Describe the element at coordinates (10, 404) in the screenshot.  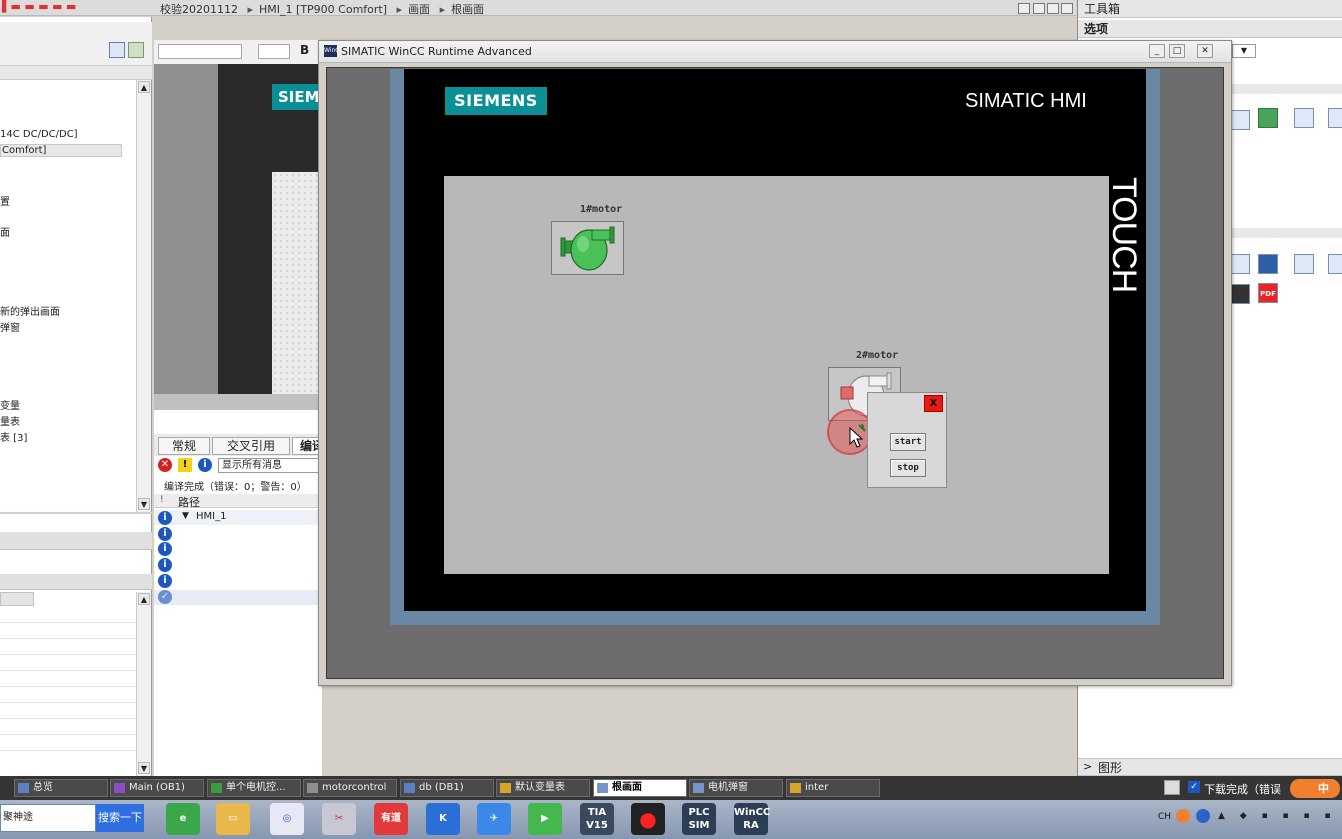
I see `tree-item-tags: 变量` at that location.